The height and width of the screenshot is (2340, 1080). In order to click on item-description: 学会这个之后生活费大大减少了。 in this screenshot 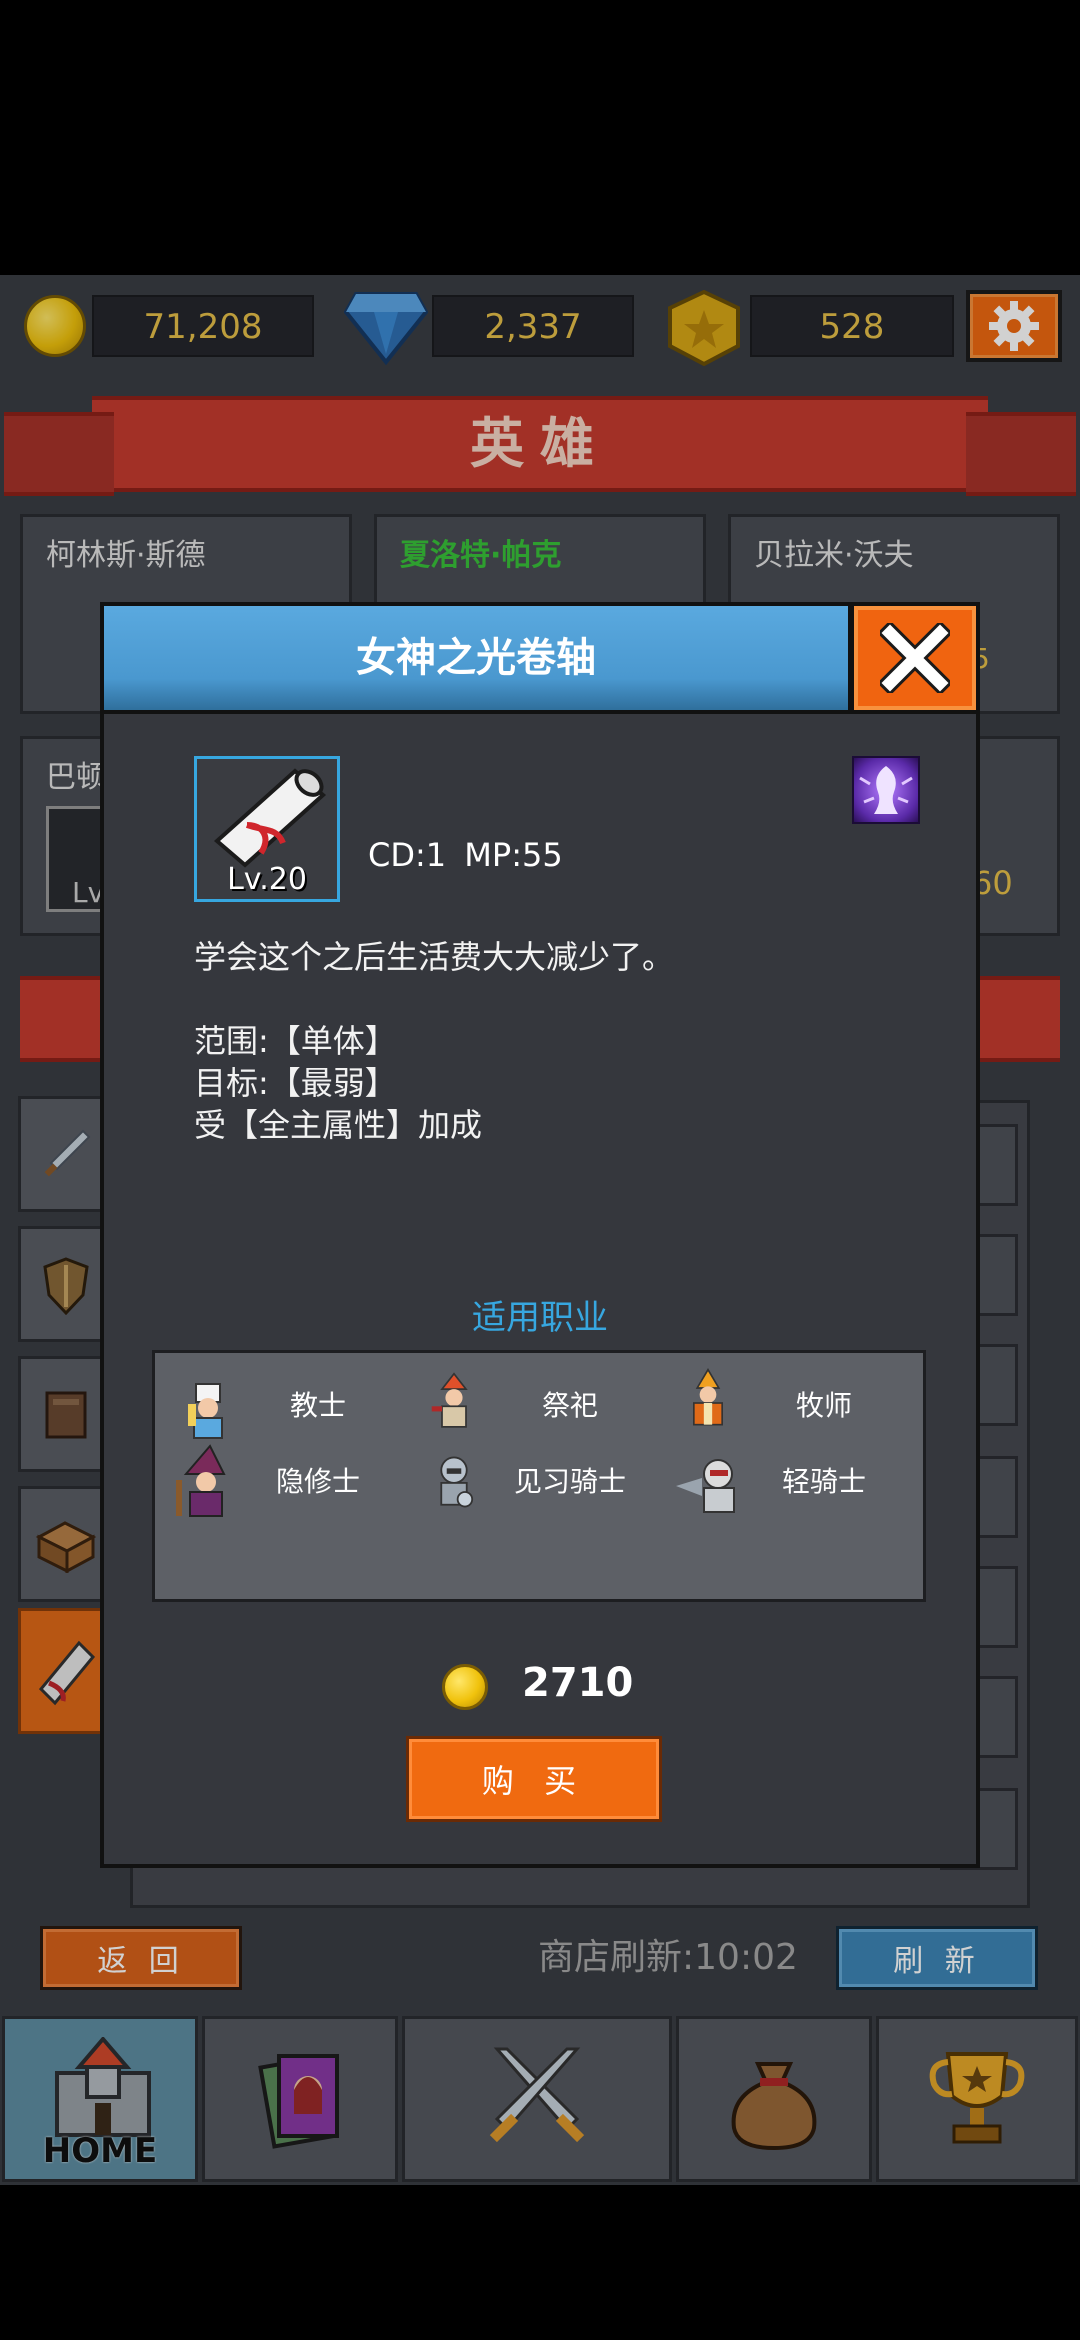, I will do `click(434, 957)`.